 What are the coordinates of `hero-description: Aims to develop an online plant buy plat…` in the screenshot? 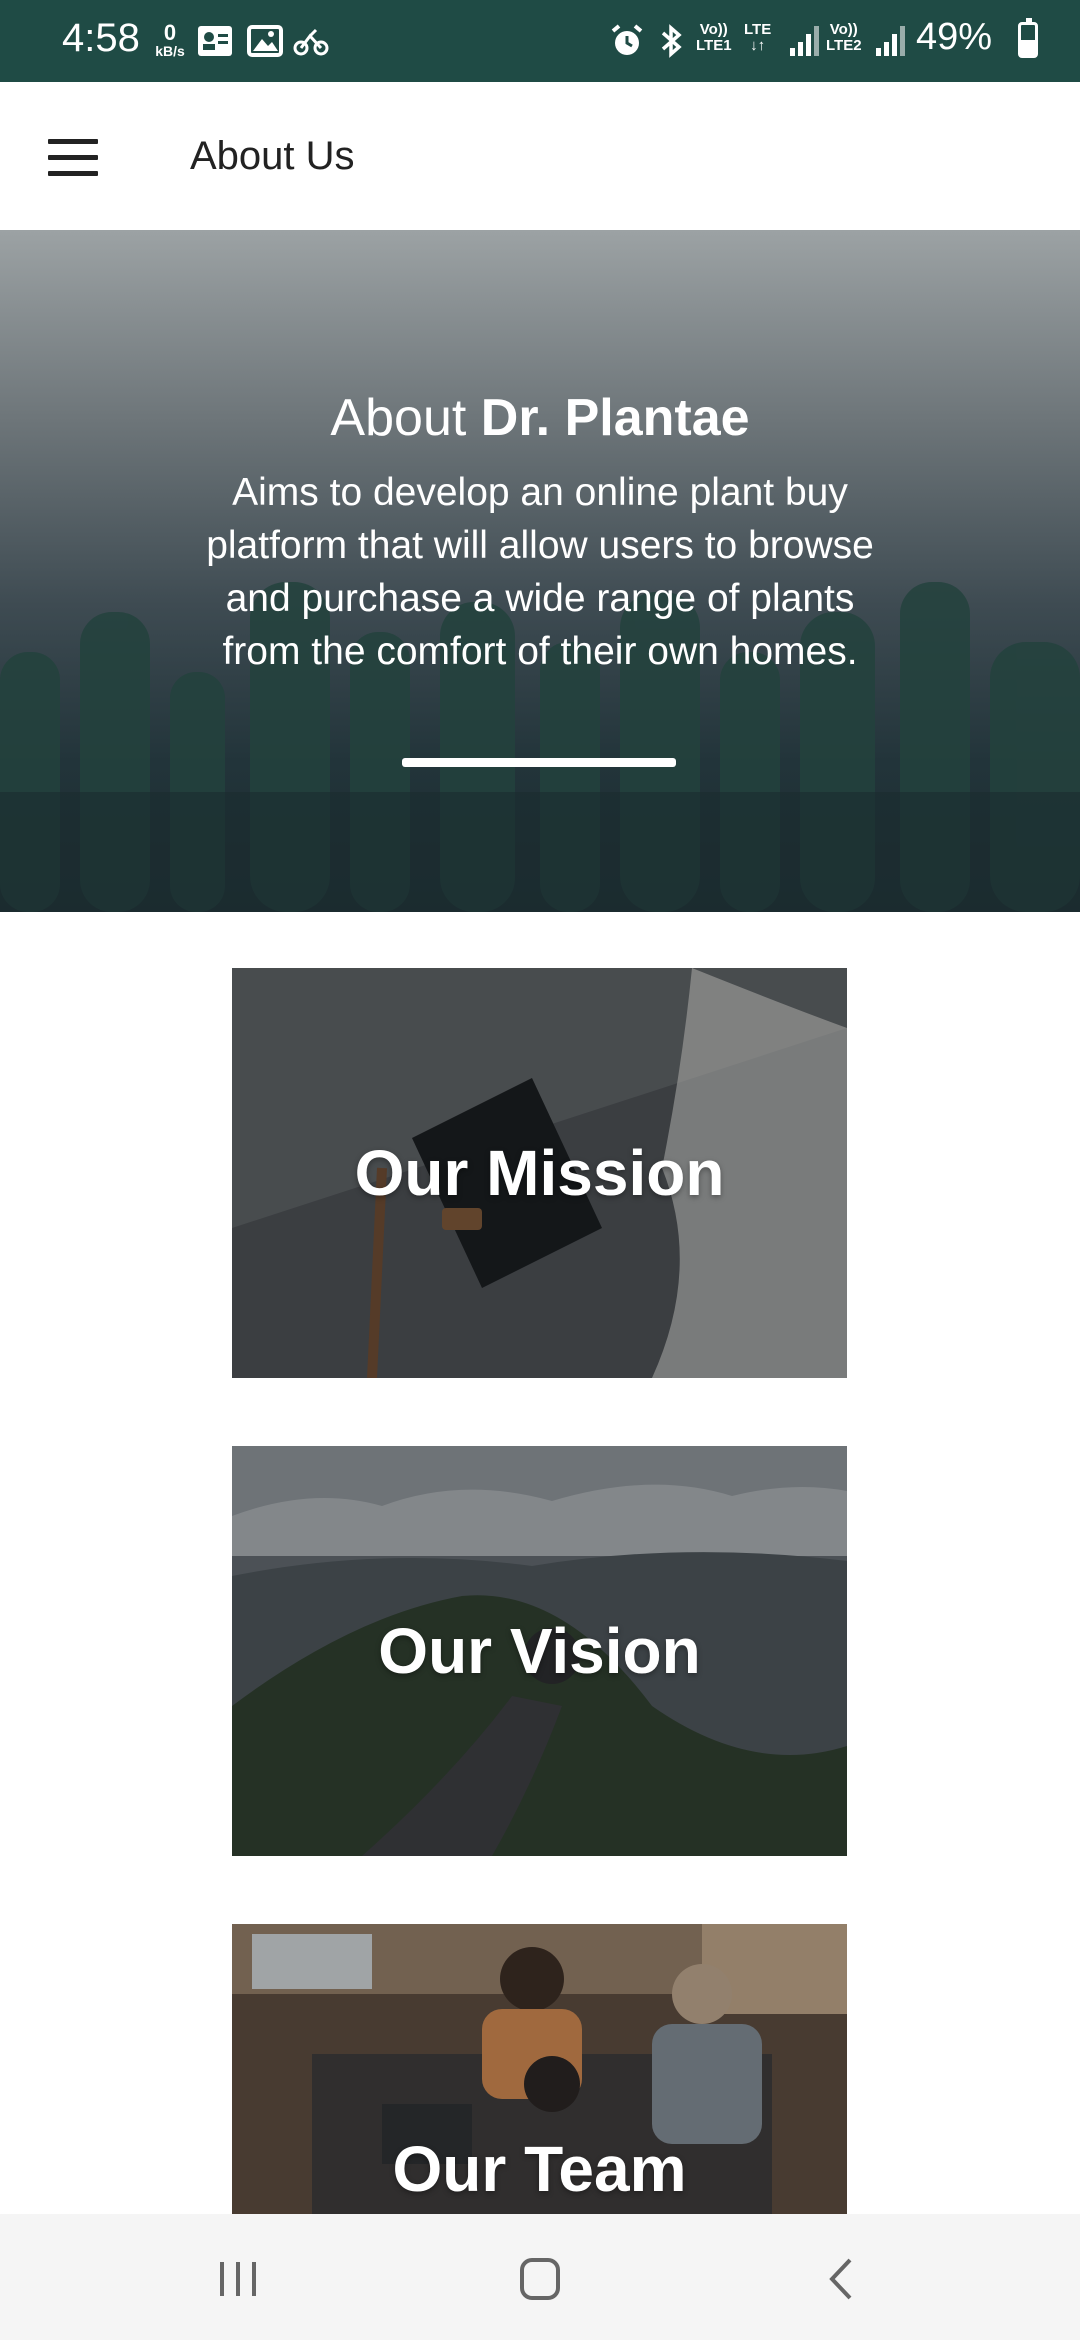 It's located at (540, 572).